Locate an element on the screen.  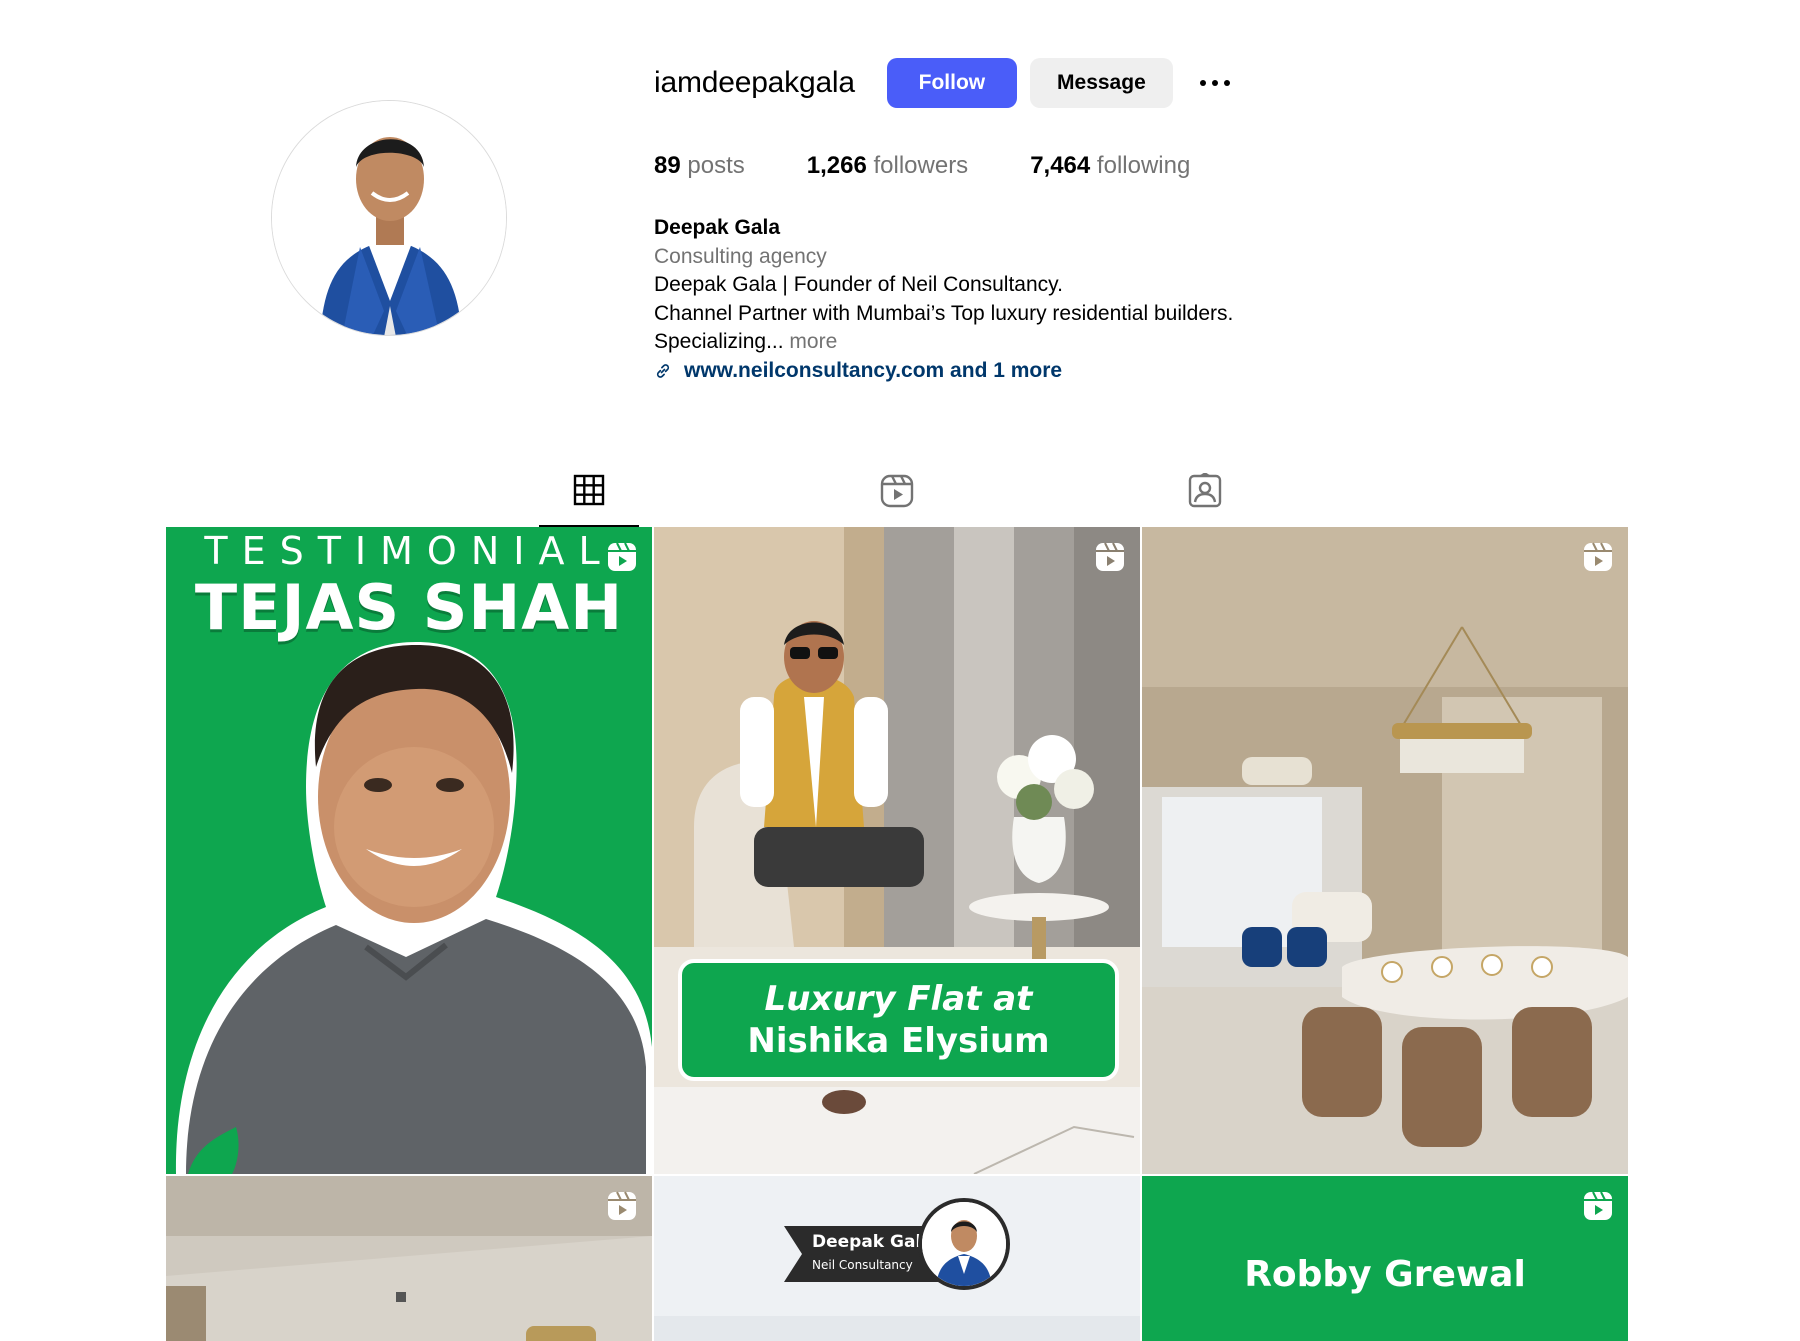
post-thumbnail: Robby Grewal is located at coordinates (1385, 1258).